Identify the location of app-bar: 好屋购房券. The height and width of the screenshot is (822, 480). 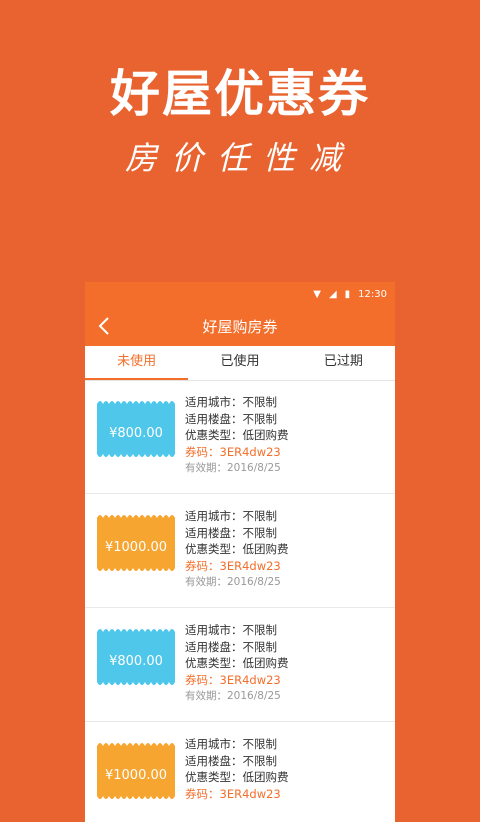
(240, 326).